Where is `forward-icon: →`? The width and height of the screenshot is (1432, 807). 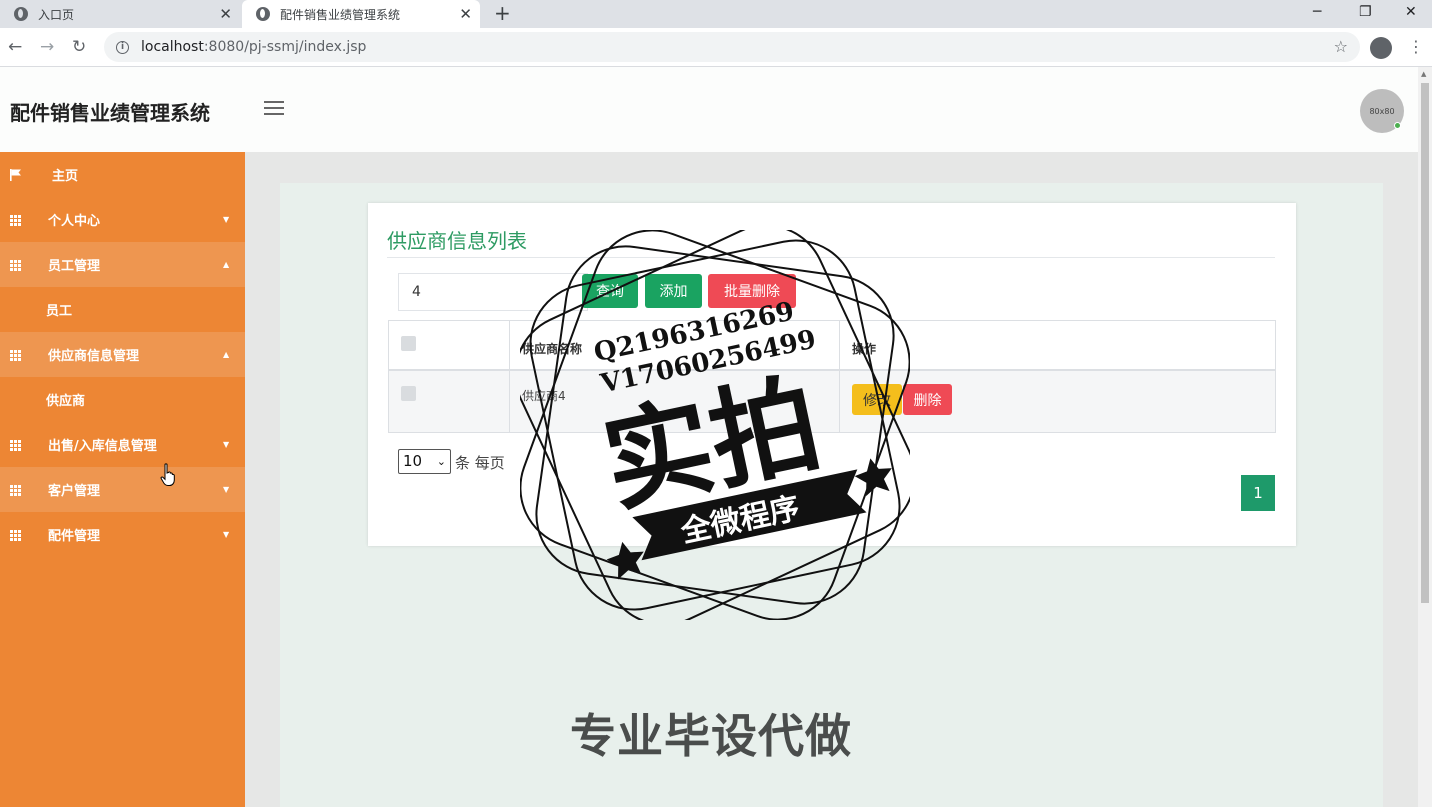
forward-icon: → is located at coordinates (47, 47).